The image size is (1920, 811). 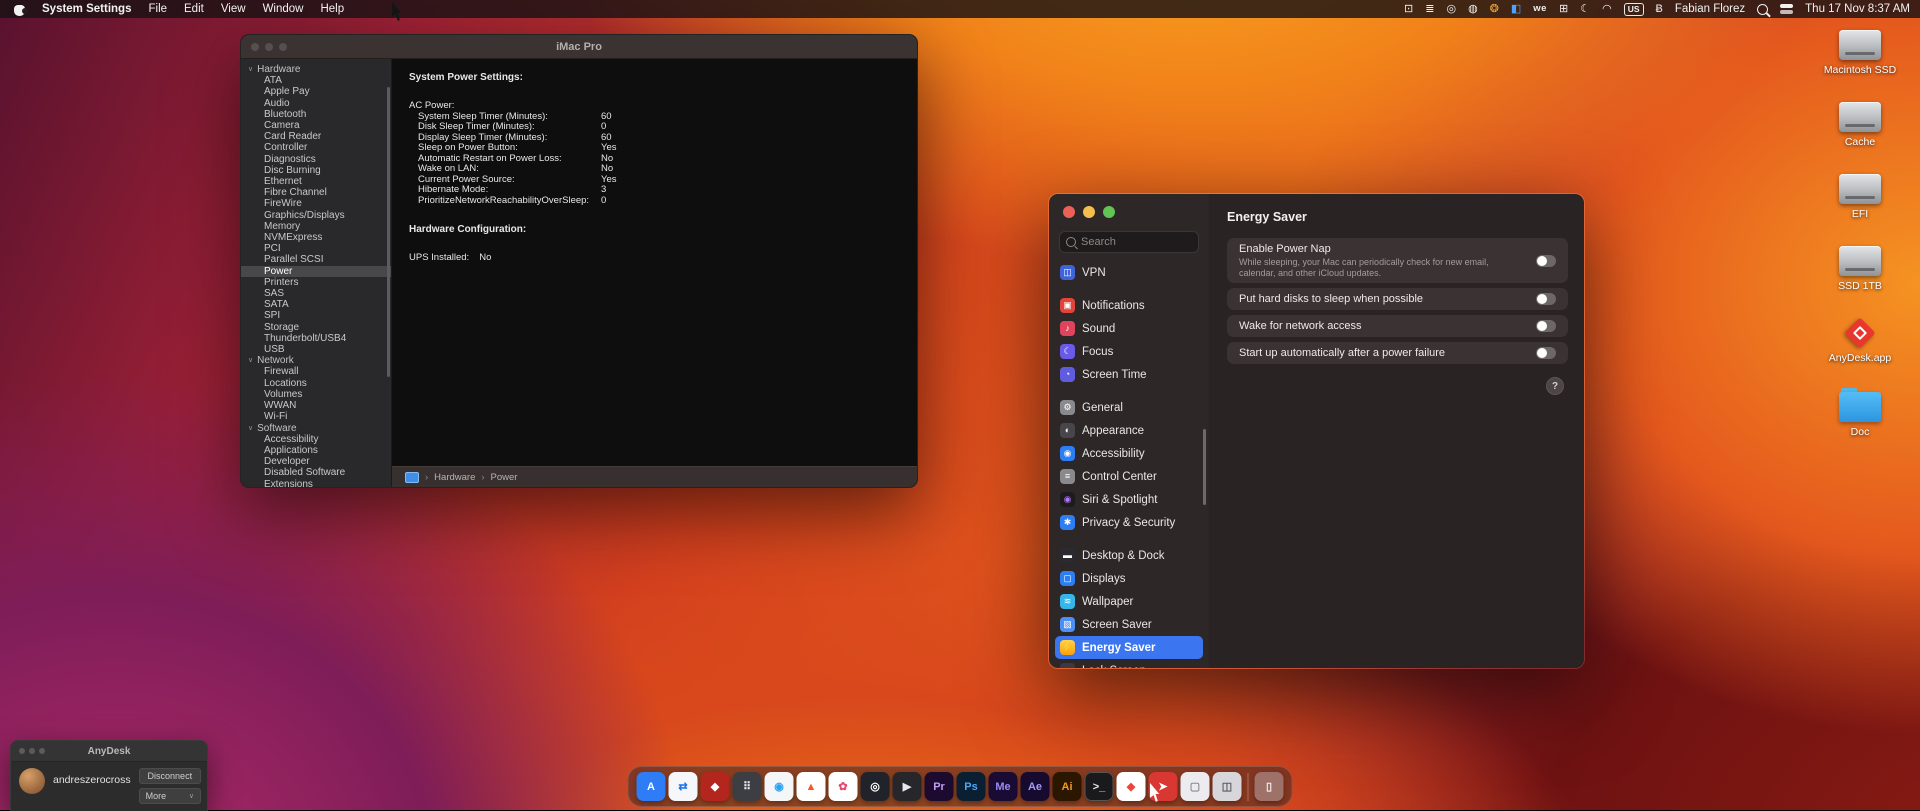 What do you see at coordinates (316, 192) in the screenshot?
I see `tree-item-fibre-channel: Fibre Channel` at bounding box center [316, 192].